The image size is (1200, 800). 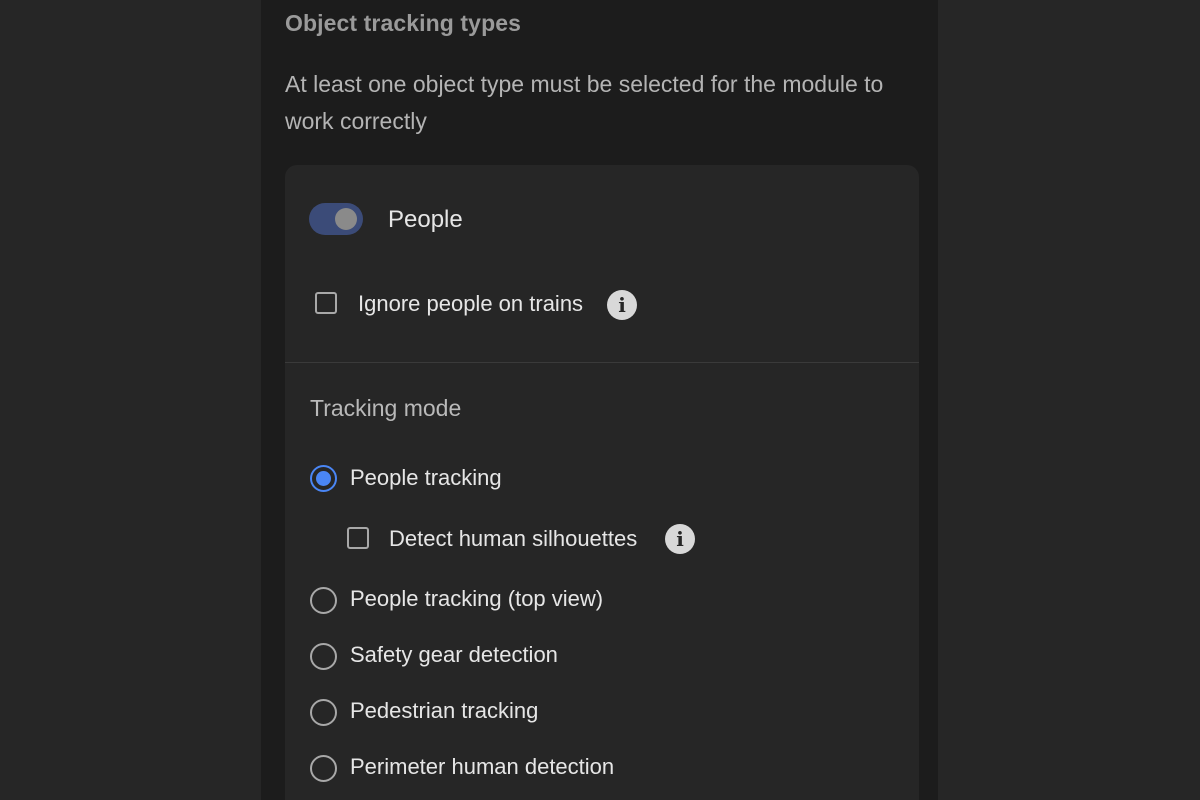 I want to click on tracking-mode-heading: Tracking mode, so click(x=386, y=408).